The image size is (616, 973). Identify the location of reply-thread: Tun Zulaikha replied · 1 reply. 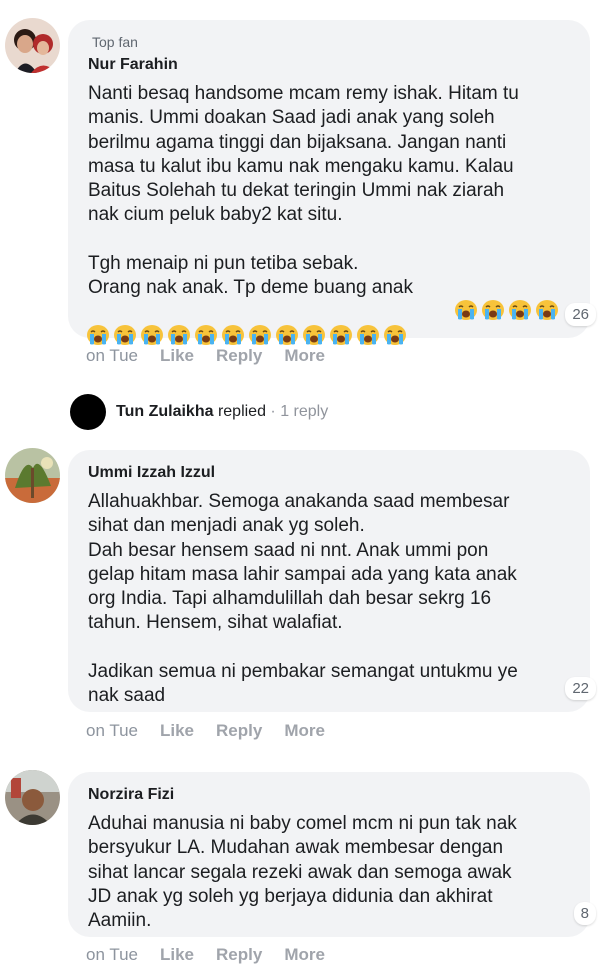
(199, 412).